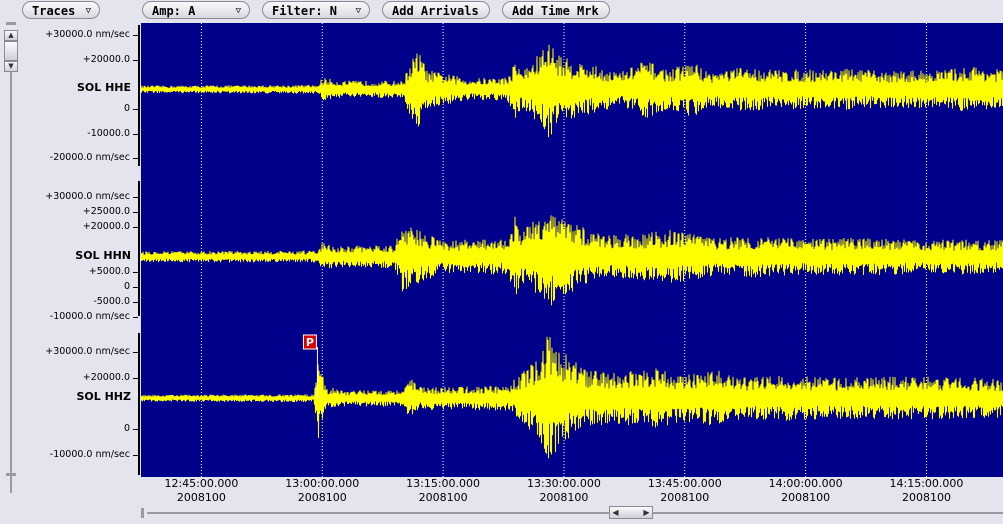 The height and width of the screenshot is (524, 1003). What do you see at coordinates (174, 11) in the screenshot?
I see `amp-dropdown-label: Amp: A` at bounding box center [174, 11].